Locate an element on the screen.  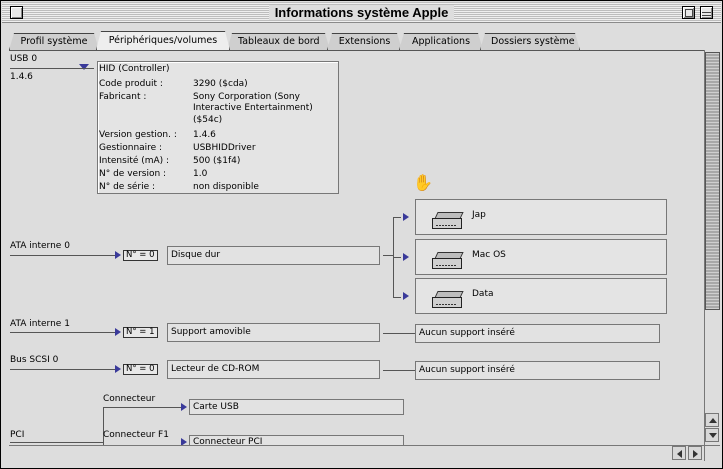
resize-grow-box is located at coordinates (712, 453).